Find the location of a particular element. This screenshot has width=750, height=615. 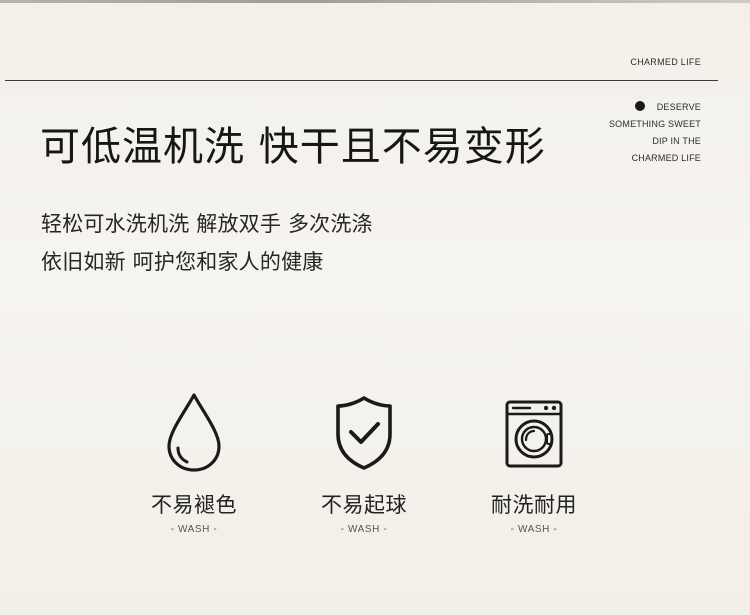

tagline-text-1: DESERVE is located at coordinates (678, 107).